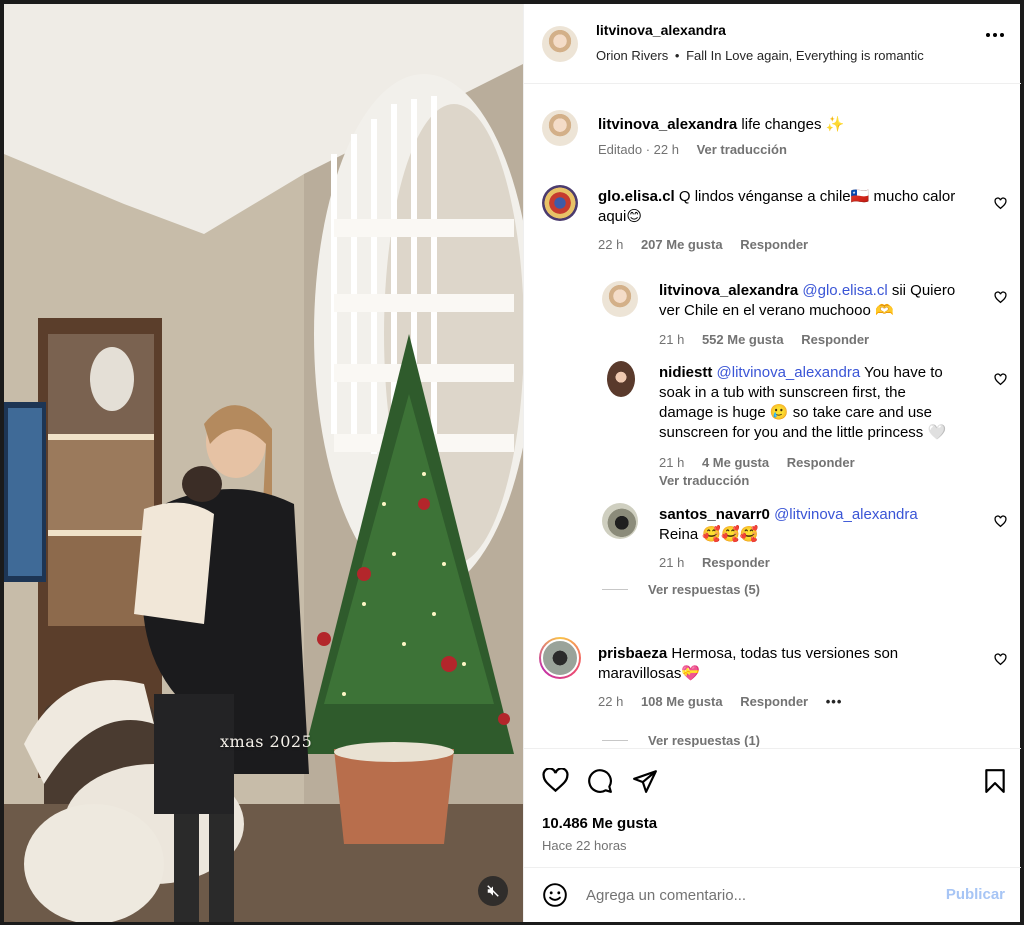 The height and width of the screenshot is (925, 1024). Describe the element at coordinates (727, 701) in the screenshot. I see `comment-meta: 22 h 108 Me gusta Responder •••` at that location.